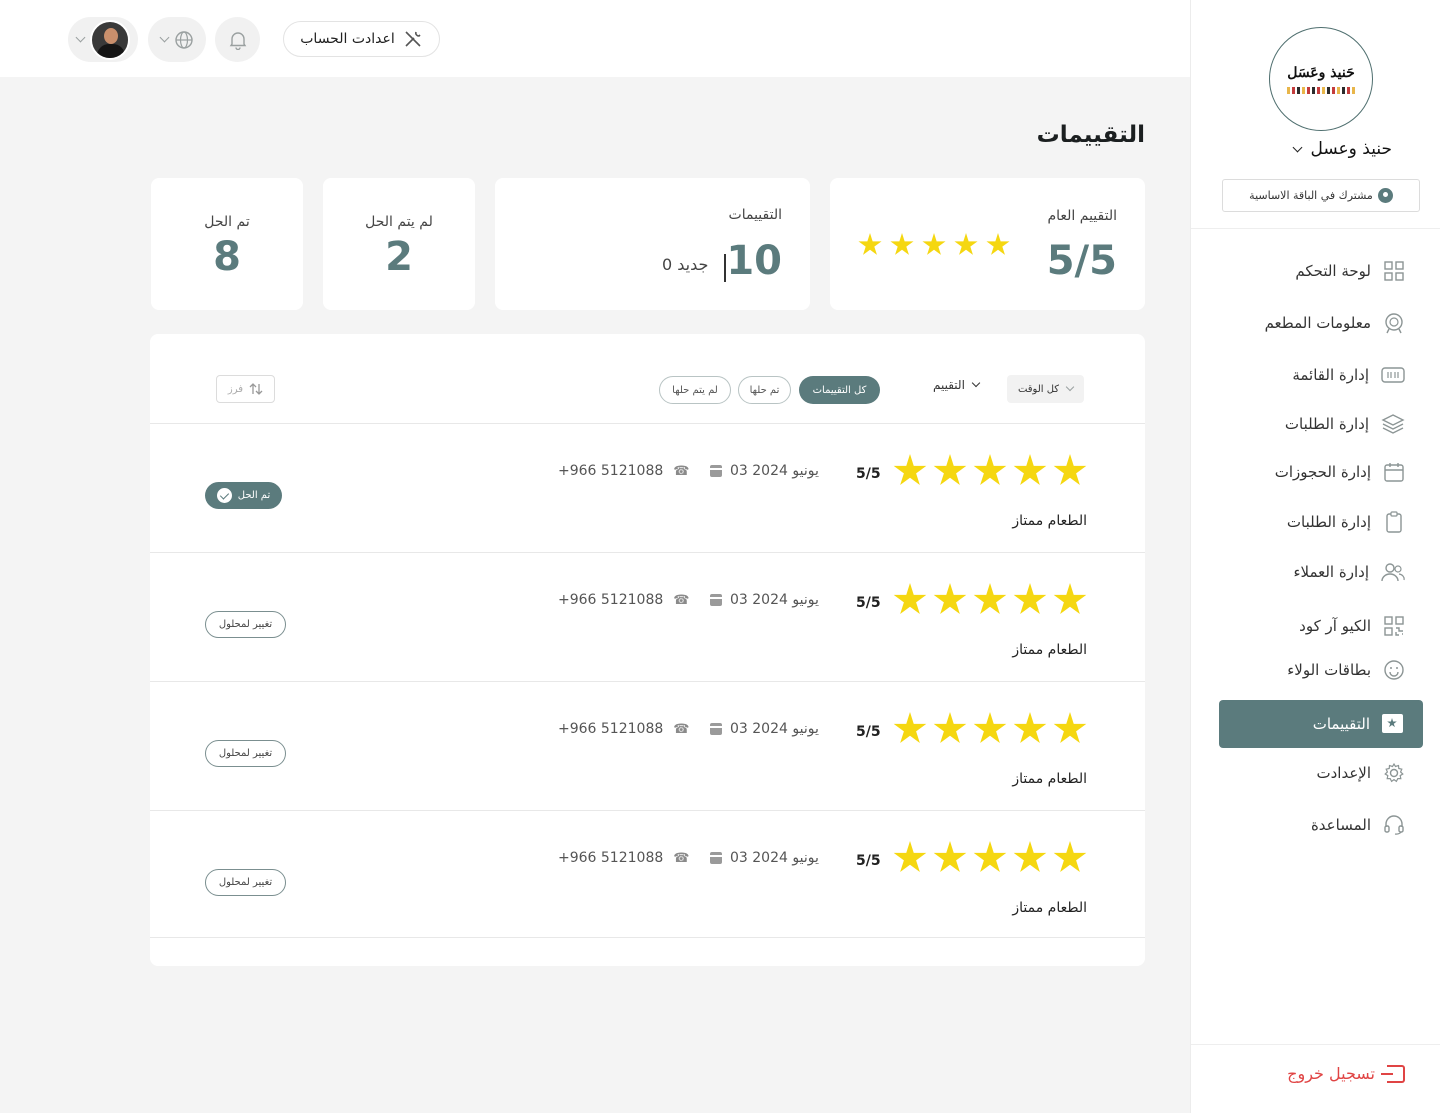 The width and height of the screenshot is (1440, 1113). Describe the element at coordinates (1348, 375) in the screenshot. I see `sidebar-item-menu: إدارة القائمة` at that location.